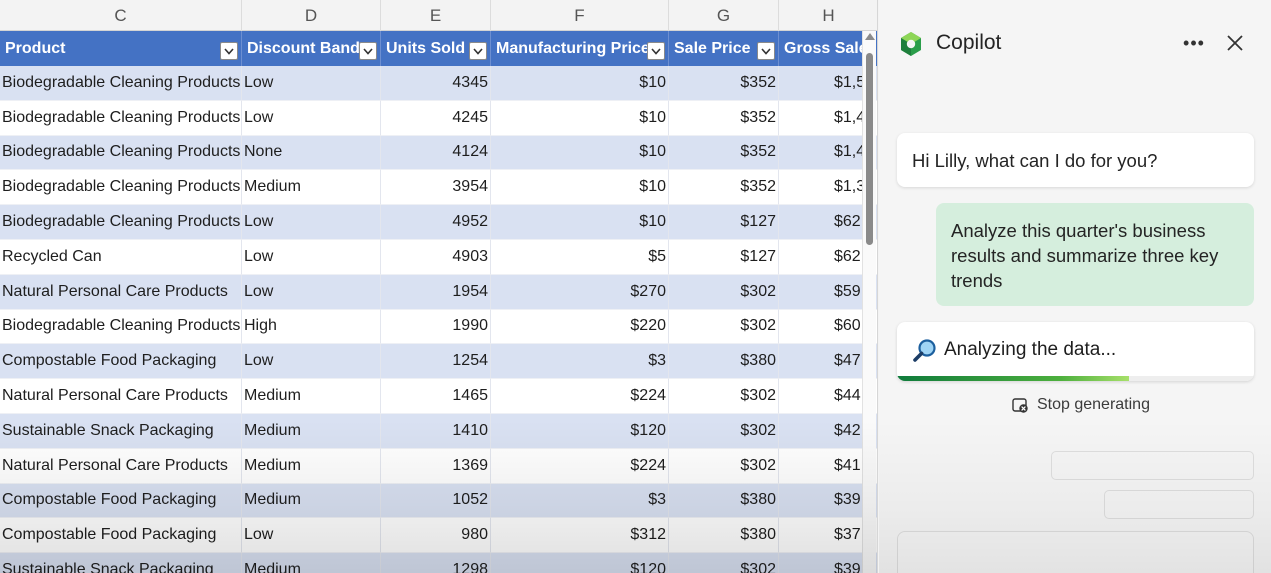 Image resolution: width=1271 pixels, height=573 pixels. I want to click on table-cell: $5, so click(580, 257).